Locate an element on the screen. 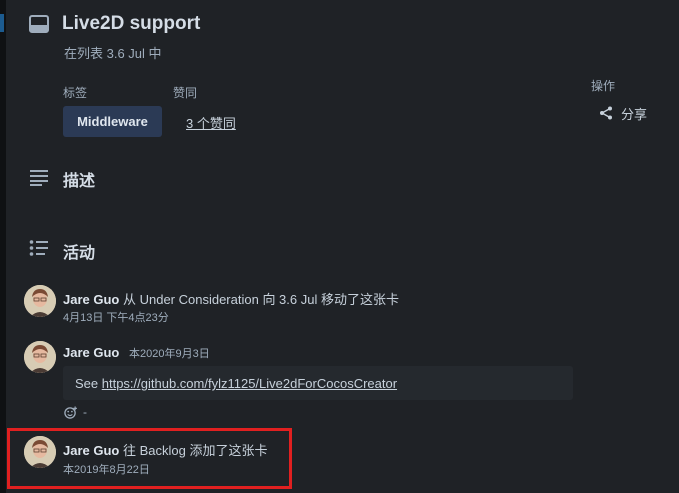  board-edge-accent is located at coordinates (2, 23).